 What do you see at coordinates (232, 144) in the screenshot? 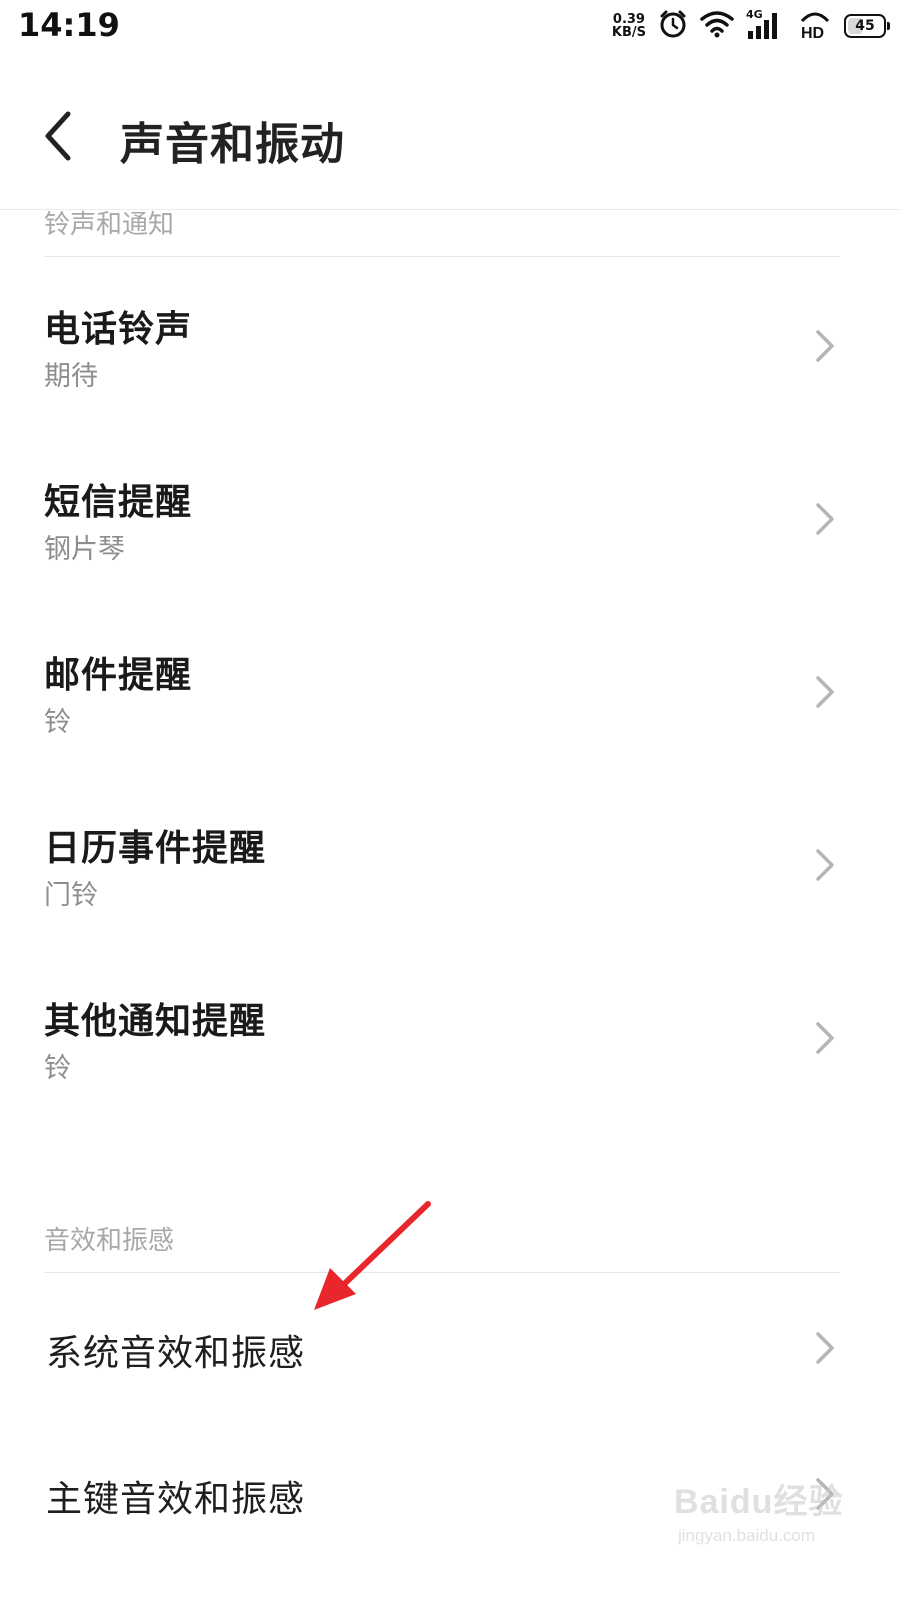
I see `page-title: 声音和振动` at bounding box center [232, 144].